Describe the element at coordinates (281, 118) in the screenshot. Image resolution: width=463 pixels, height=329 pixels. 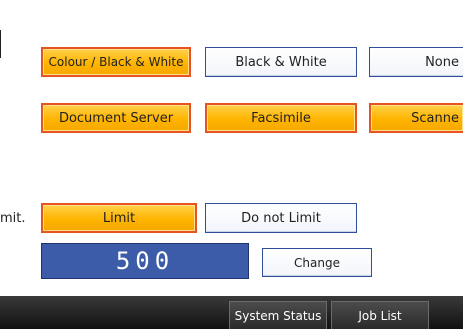
I see `facsimile-button: Facsimile` at that location.